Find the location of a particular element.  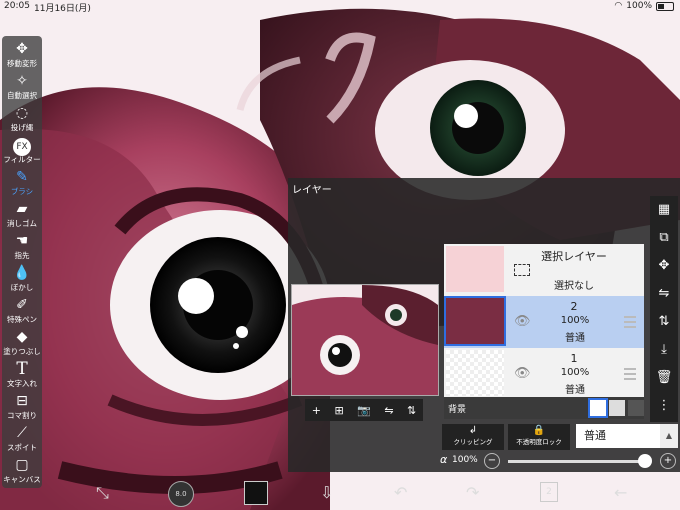

alpha-lock-button: 🔒 不透明度ロック is located at coordinates (539, 437).